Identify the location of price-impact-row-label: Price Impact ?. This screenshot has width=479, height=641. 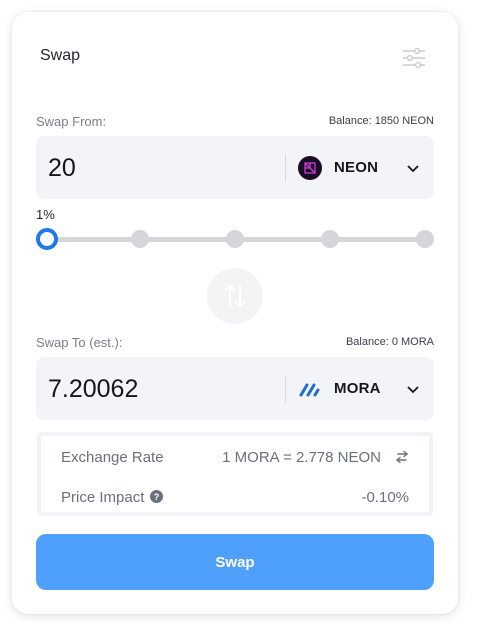
(112, 497).